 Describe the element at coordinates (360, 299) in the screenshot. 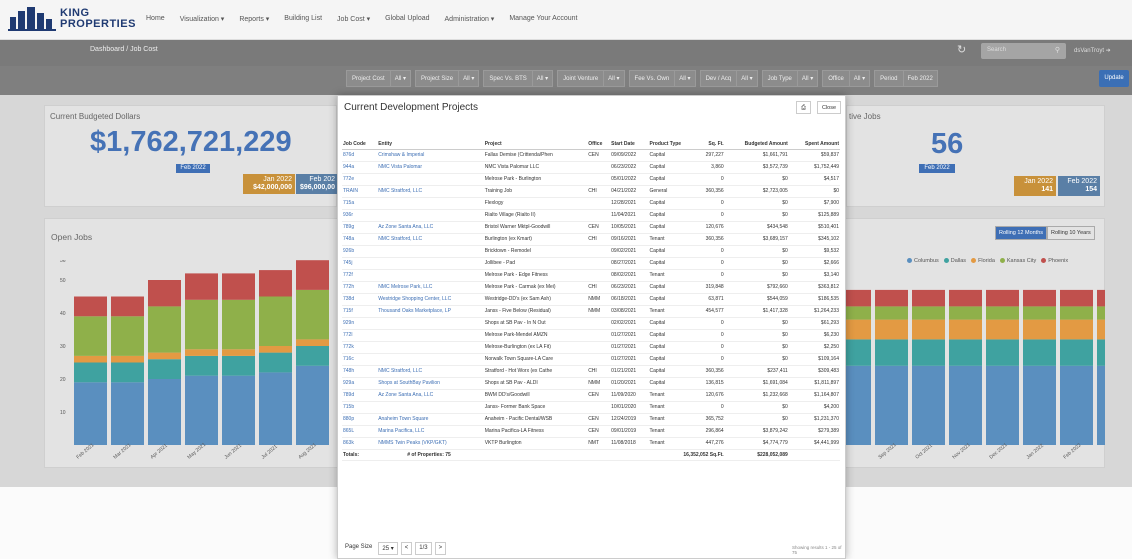

I see `job-code-link: 738d` at that location.